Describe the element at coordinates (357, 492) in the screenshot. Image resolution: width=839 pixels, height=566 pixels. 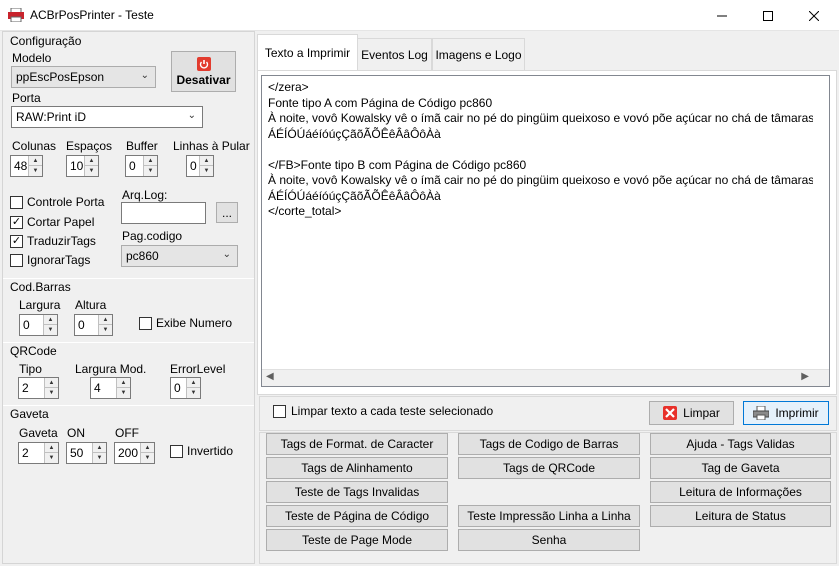
I see `teste-tags-invalidas-button: Teste de Tags Invalidas` at that location.